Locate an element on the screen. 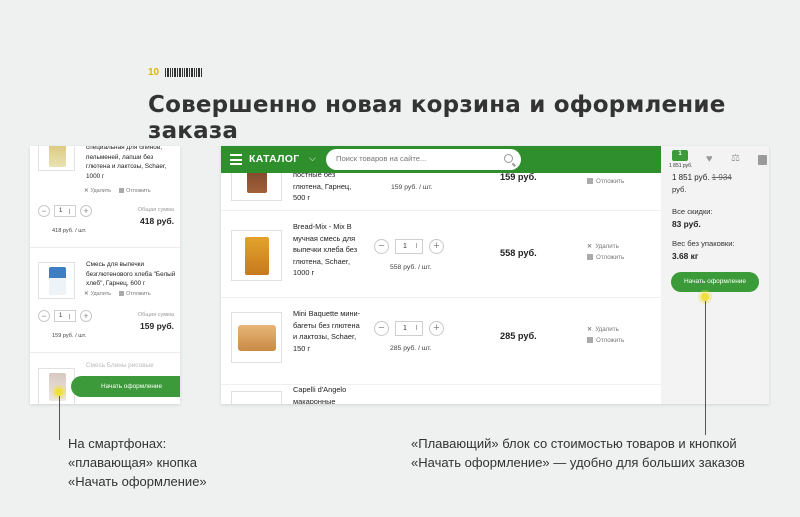  item-price: 285 руб. is located at coordinates (518, 336).